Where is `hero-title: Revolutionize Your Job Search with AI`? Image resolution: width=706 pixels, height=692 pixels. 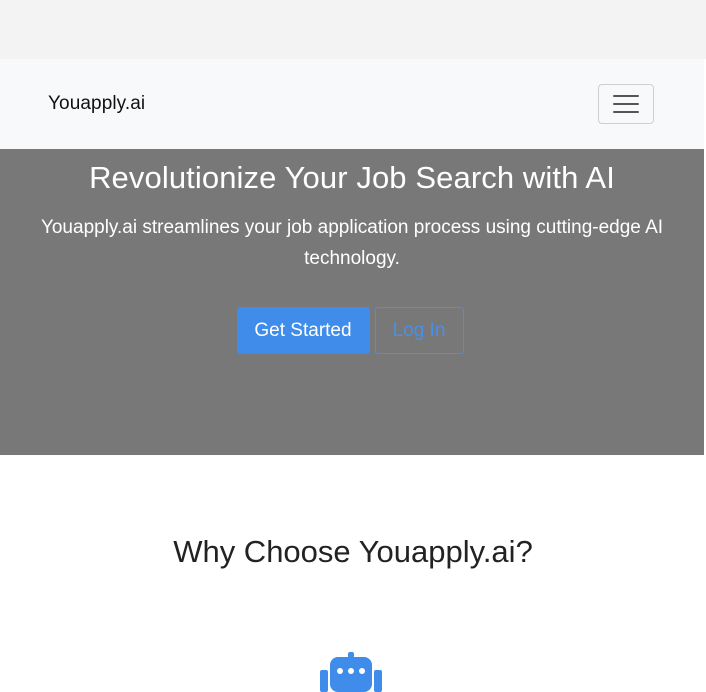 hero-title: Revolutionize Your Job Search with AI is located at coordinates (352, 177).